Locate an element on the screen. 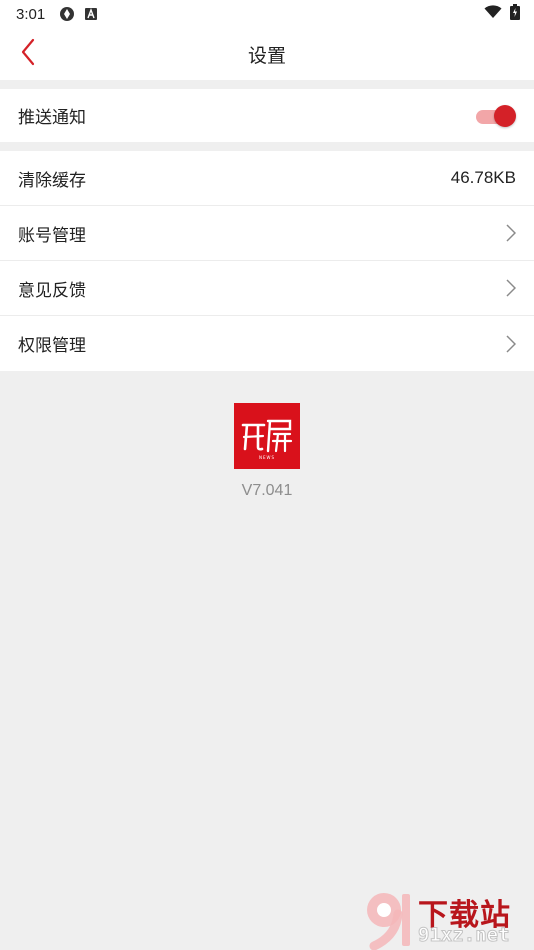  app-logo: NEWS is located at coordinates (267, 436).